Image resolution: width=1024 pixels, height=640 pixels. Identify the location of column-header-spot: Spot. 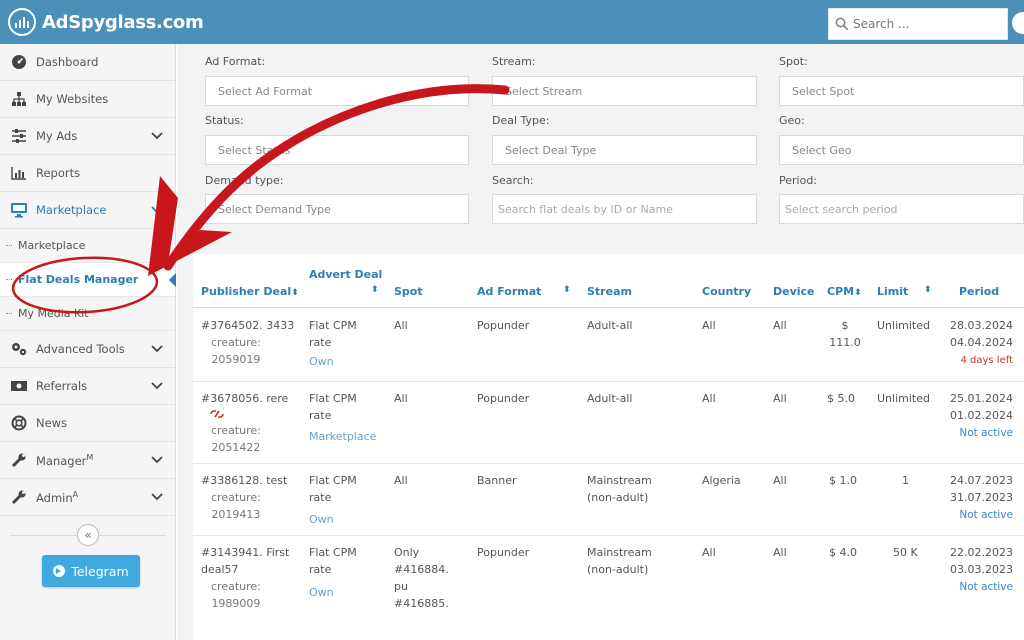
(408, 291).